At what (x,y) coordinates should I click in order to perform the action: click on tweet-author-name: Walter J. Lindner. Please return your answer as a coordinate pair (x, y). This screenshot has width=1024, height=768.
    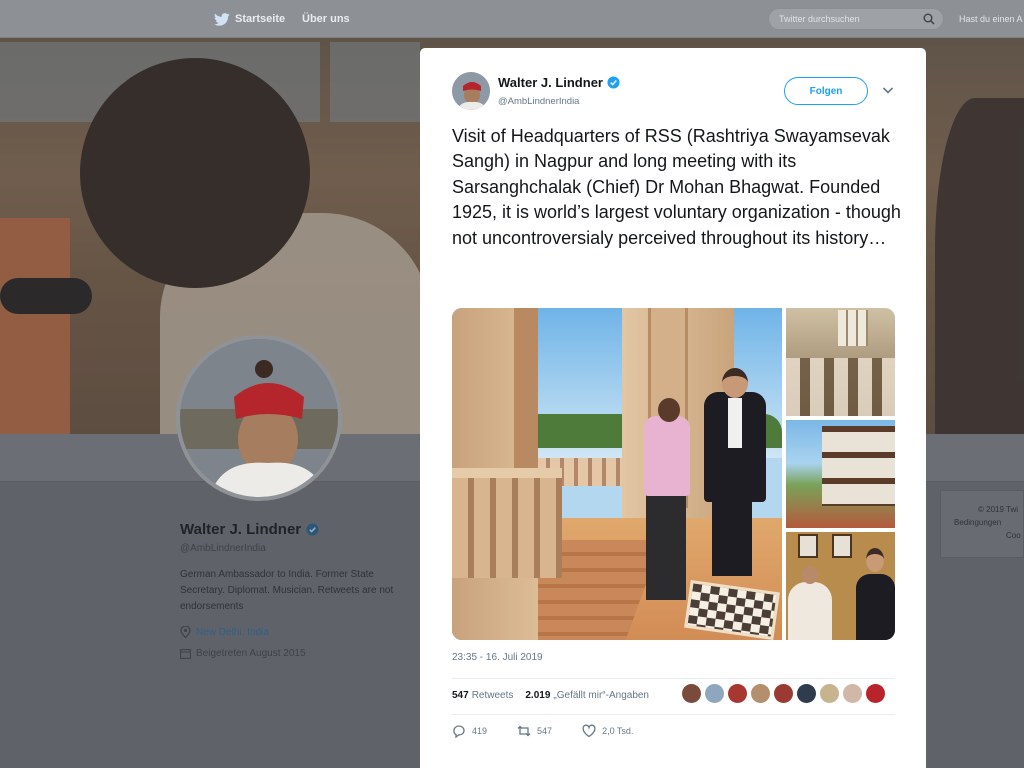
    Looking at the image, I should click on (559, 82).